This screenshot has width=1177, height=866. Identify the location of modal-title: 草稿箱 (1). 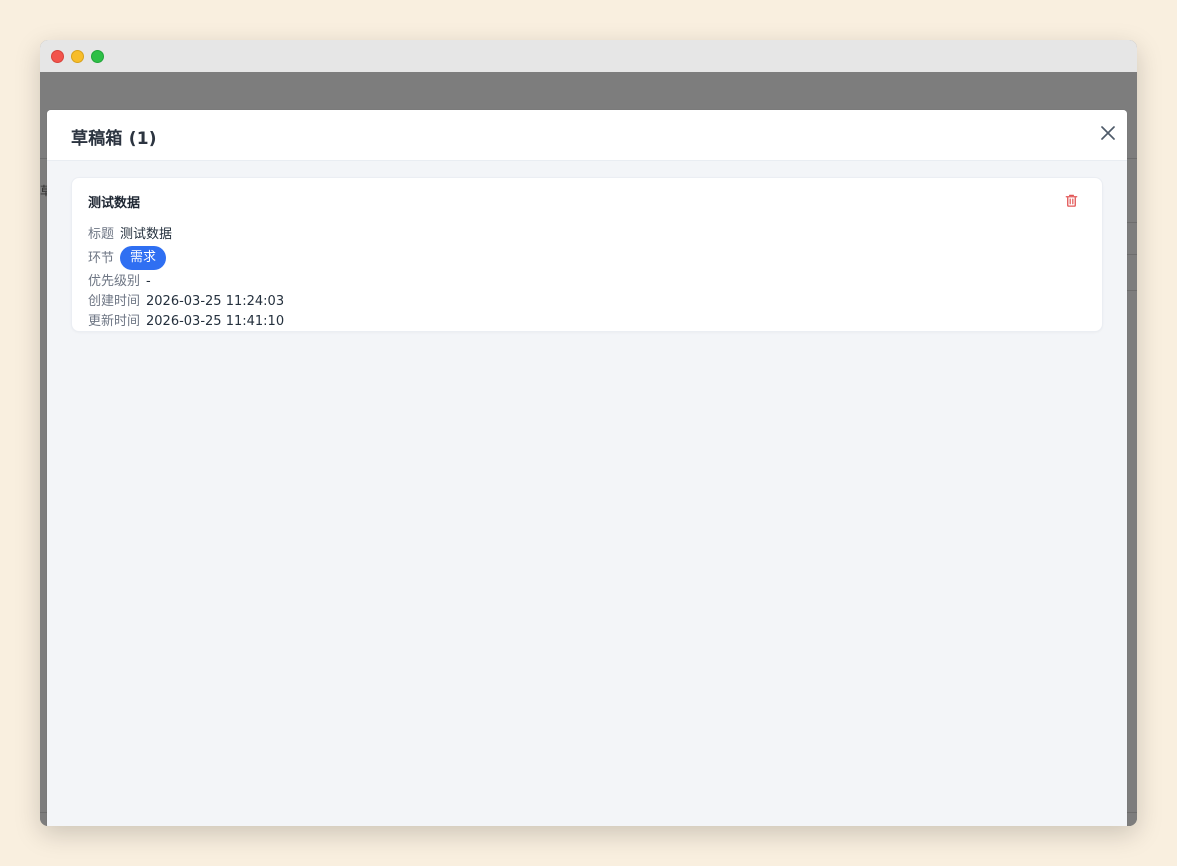
(114, 139).